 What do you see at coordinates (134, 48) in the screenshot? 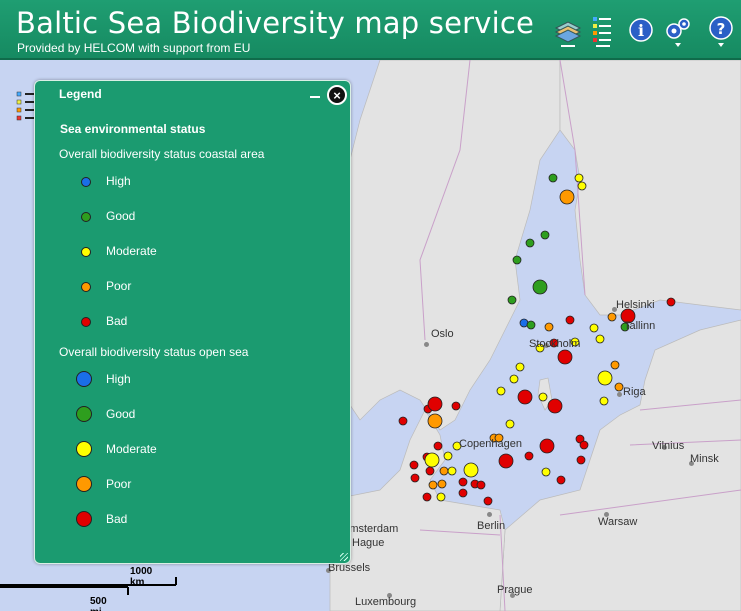
I see `app-subtitle: Provided by HELCOM with support from EU` at bounding box center [134, 48].